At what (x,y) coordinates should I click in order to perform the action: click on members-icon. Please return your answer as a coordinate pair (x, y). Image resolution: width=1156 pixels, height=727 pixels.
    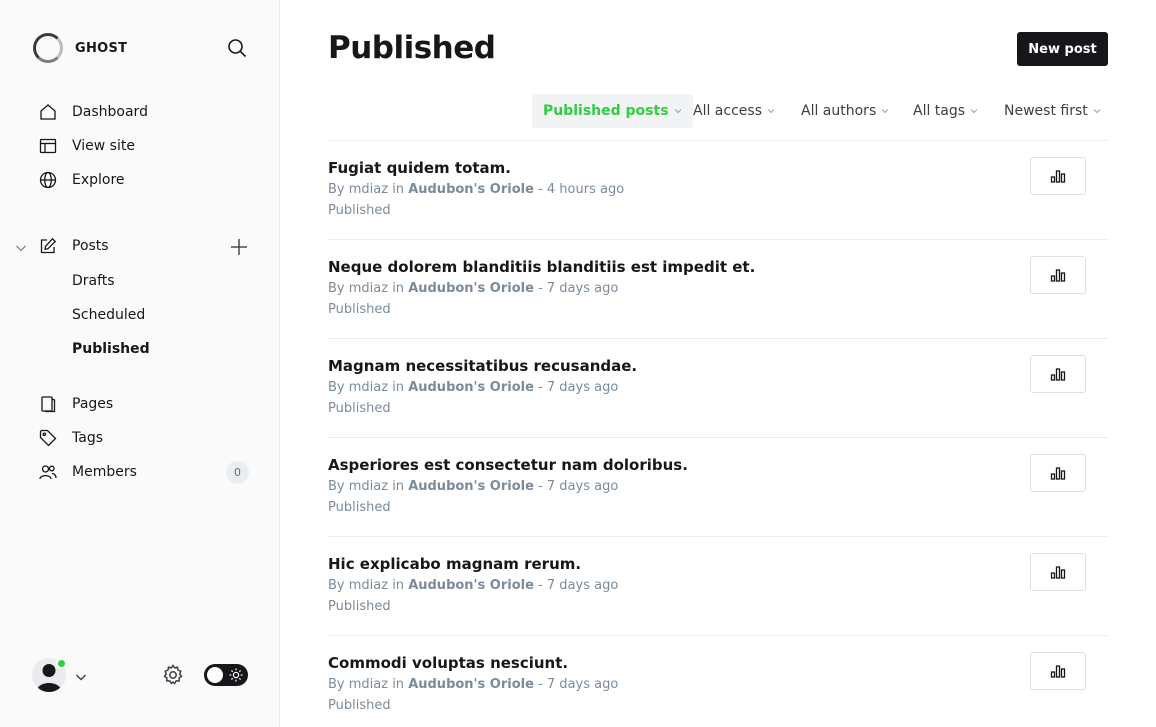
    Looking at the image, I should click on (48, 472).